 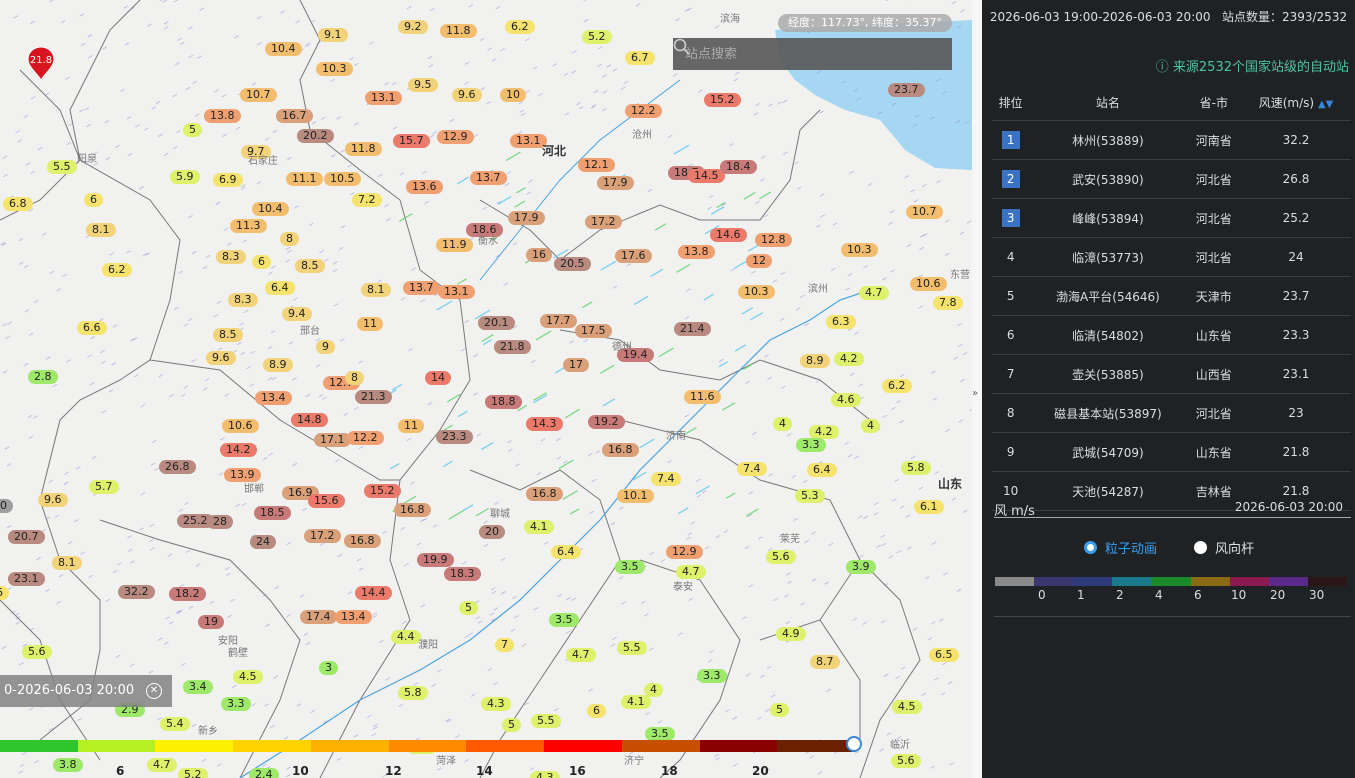 What do you see at coordinates (315, 136) in the screenshot?
I see `station-badge: 20.2` at bounding box center [315, 136].